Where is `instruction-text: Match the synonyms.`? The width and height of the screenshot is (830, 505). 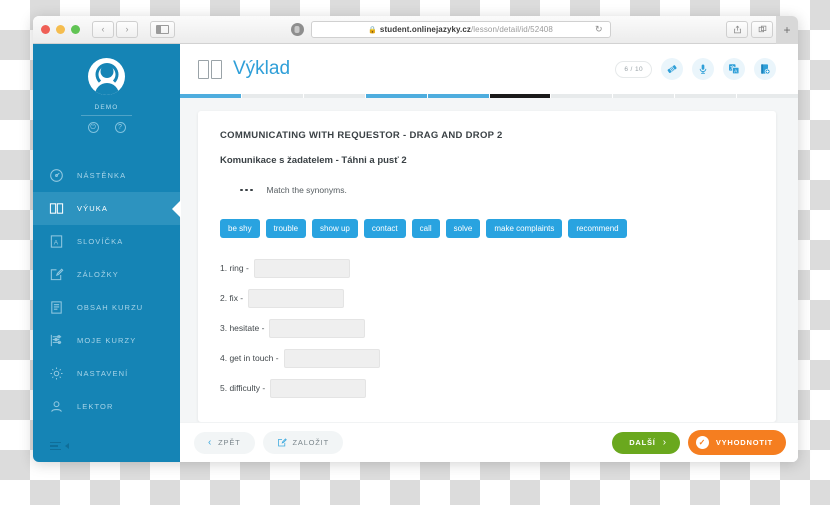 instruction-text: Match the synonyms. is located at coordinates (306, 190).